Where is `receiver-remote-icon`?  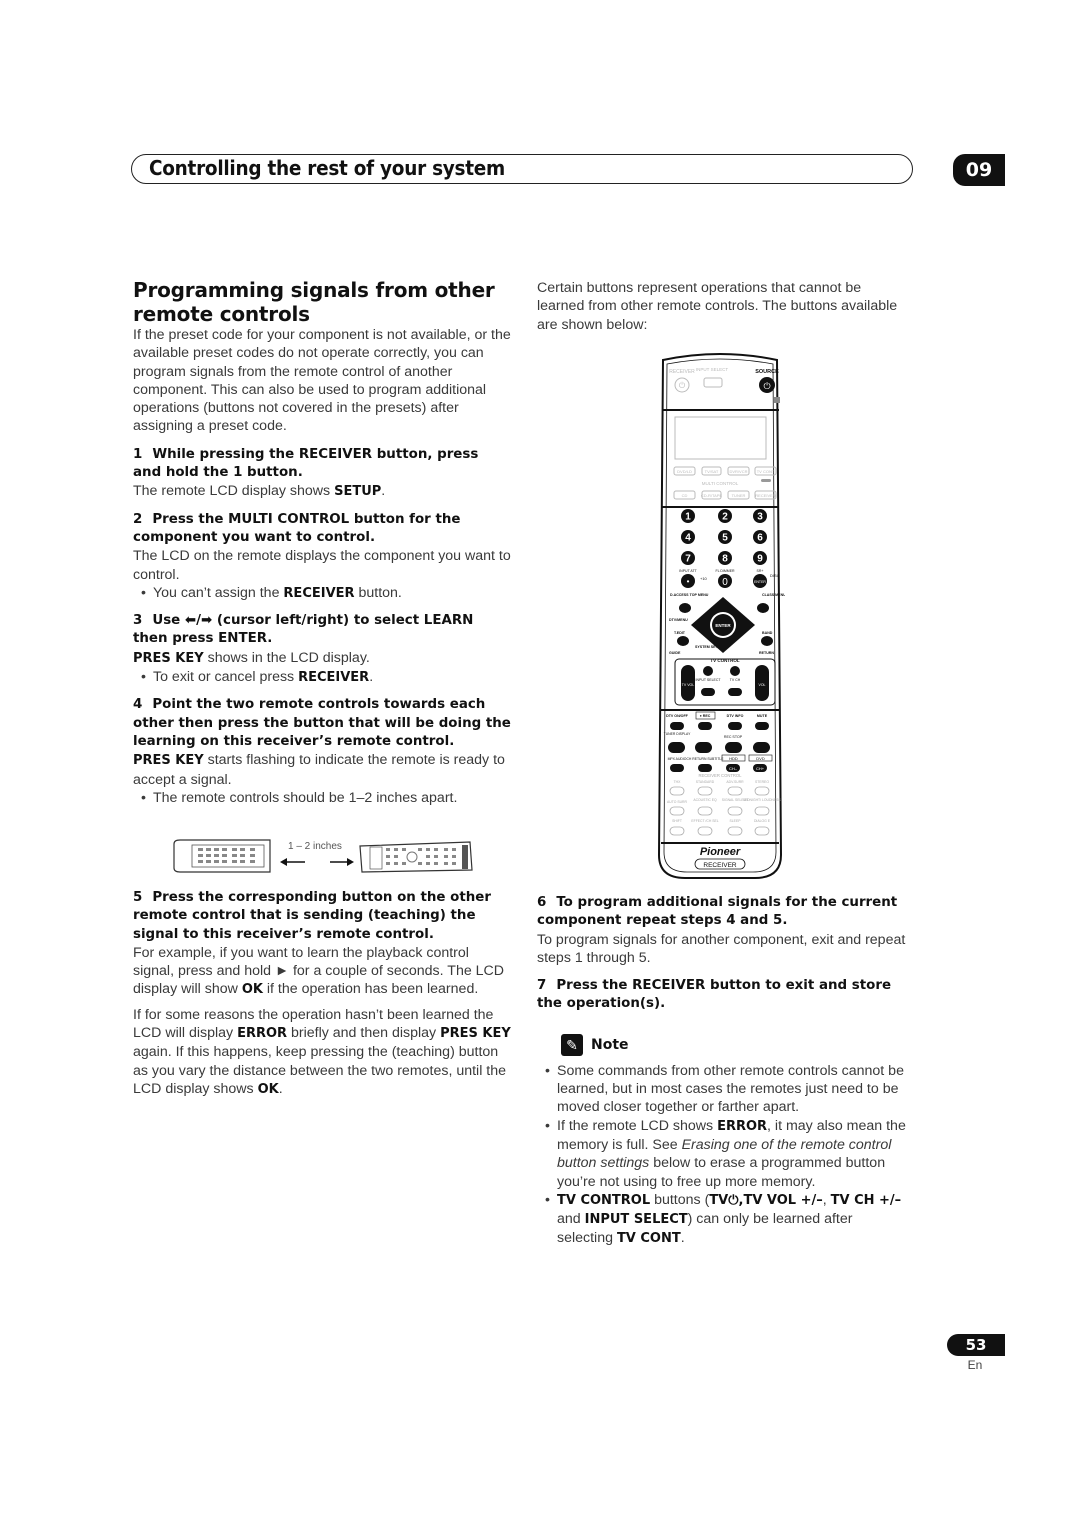 receiver-remote-icon is located at coordinates (416, 857).